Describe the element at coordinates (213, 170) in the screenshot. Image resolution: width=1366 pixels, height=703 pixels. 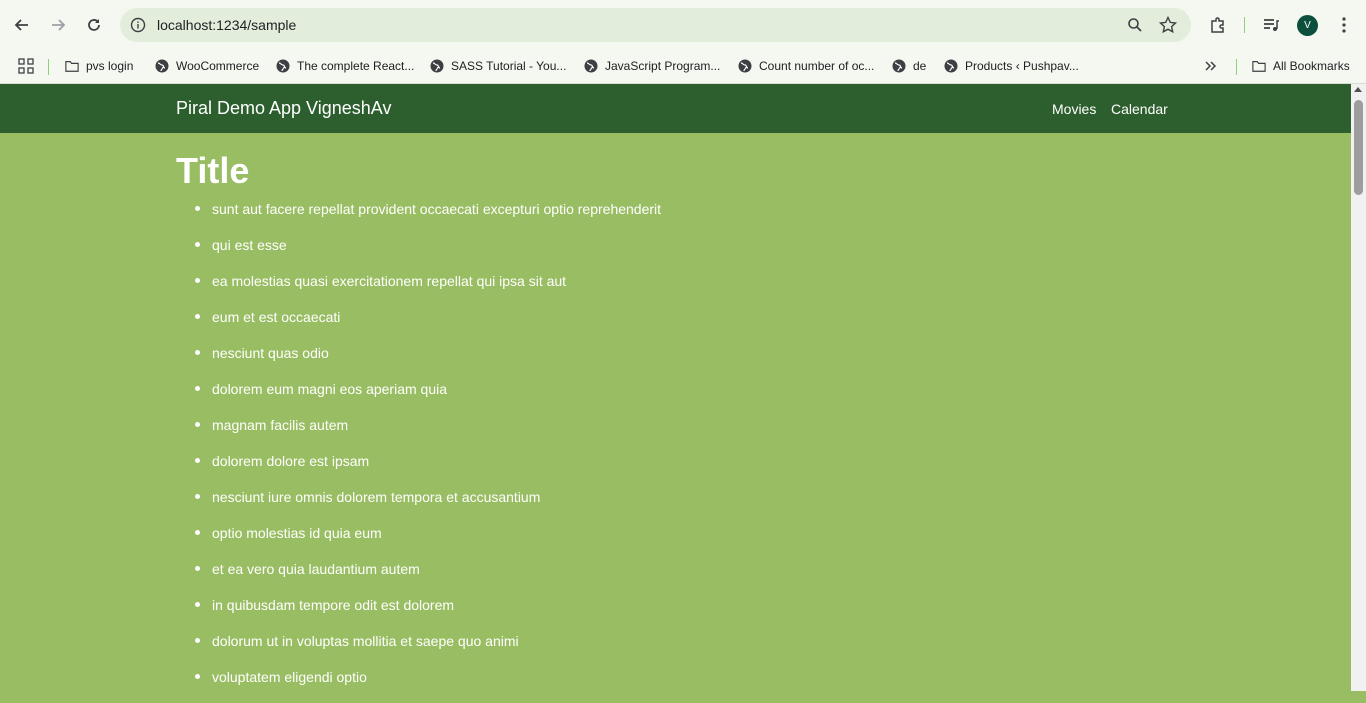
I see `page-title: Title` at that location.